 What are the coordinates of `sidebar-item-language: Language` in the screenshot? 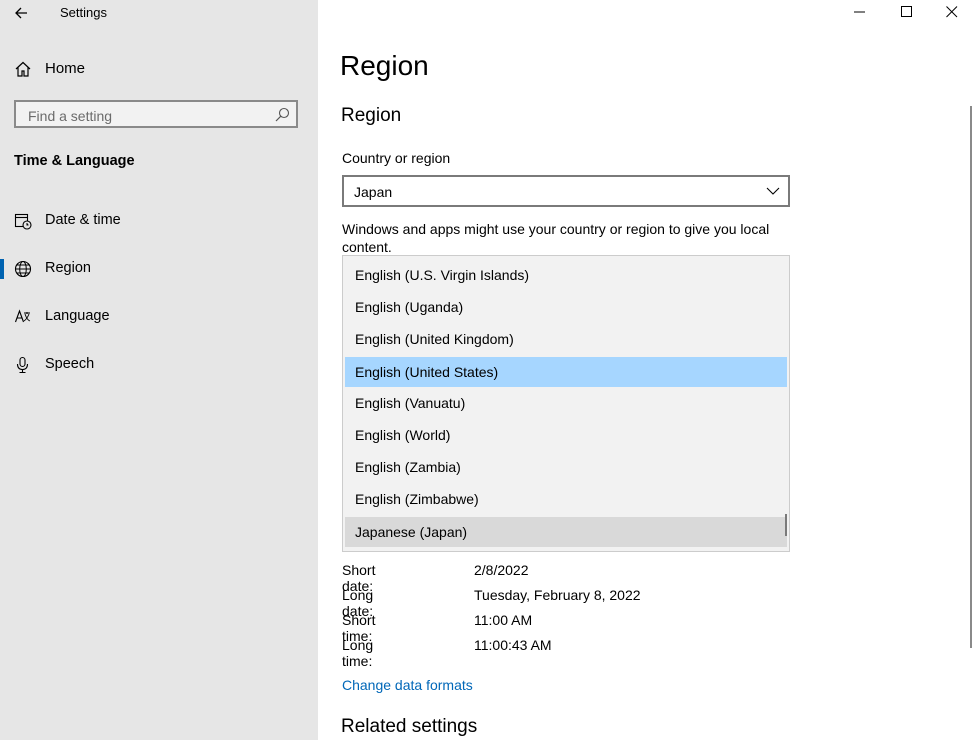 It's located at (159, 317).